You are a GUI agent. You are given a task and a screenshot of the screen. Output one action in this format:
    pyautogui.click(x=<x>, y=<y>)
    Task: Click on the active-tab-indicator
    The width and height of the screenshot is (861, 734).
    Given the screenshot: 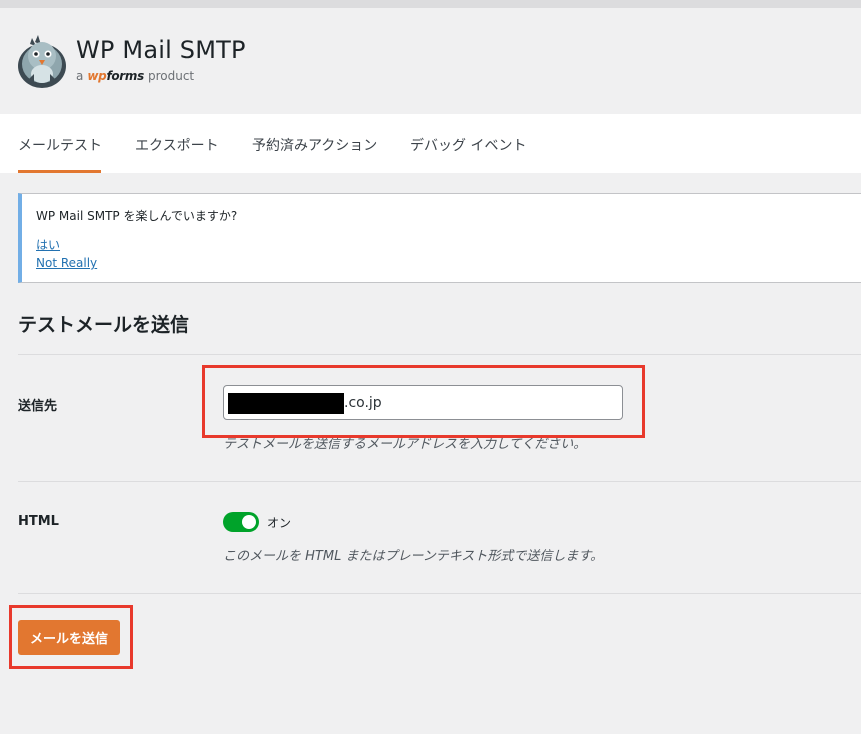 What is the action you would take?
    pyautogui.click(x=59, y=171)
    